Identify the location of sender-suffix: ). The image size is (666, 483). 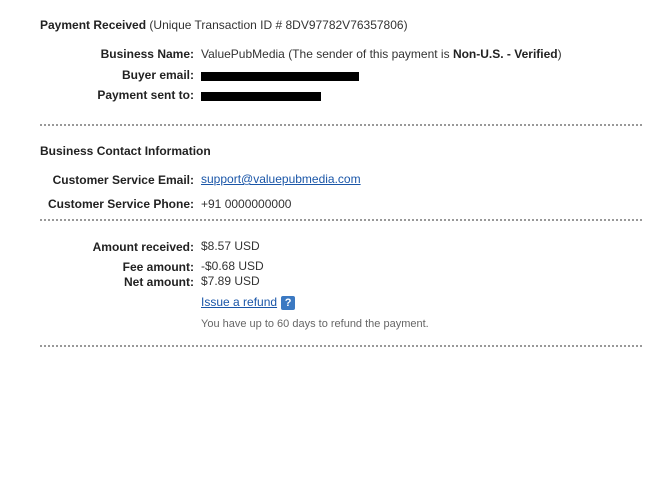
(559, 54).